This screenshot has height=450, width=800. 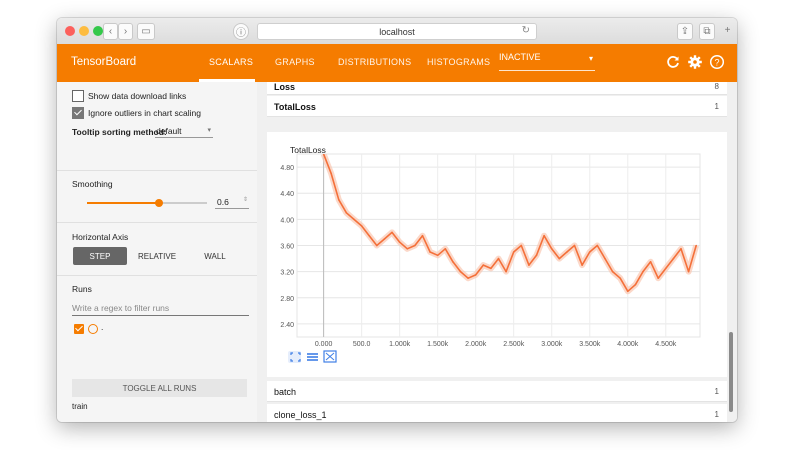 I want to click on info-icon: ⓘ, so click(x=241, y=31).